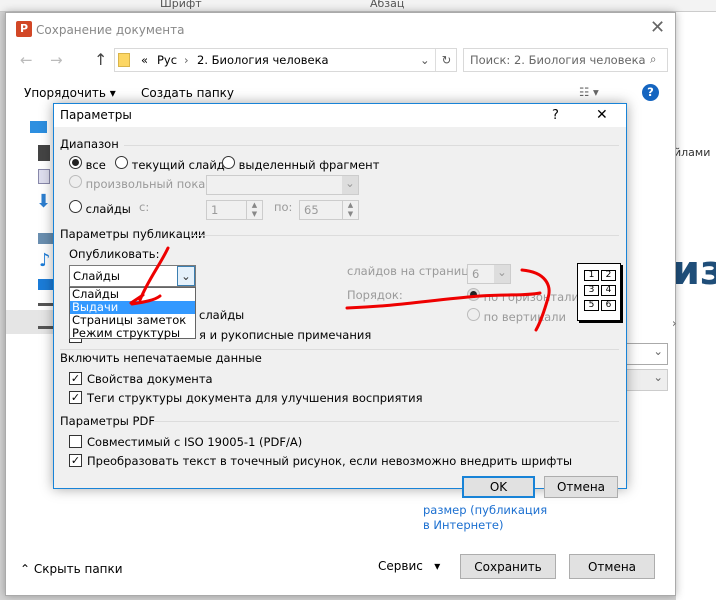 The width and height of the screenshot is (716, 600). I want to click on annotation-underline, so click(443, 300).